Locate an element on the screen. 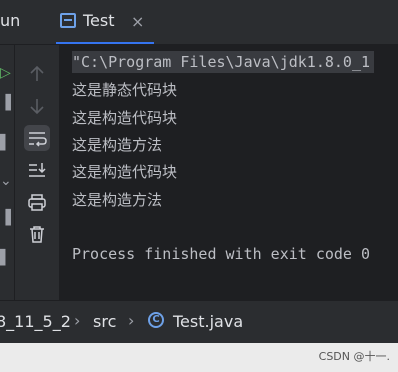 The height and width of the screenshot is (372, 398). image-footer: CSDN @十一. is located at coordinates (199, 357).